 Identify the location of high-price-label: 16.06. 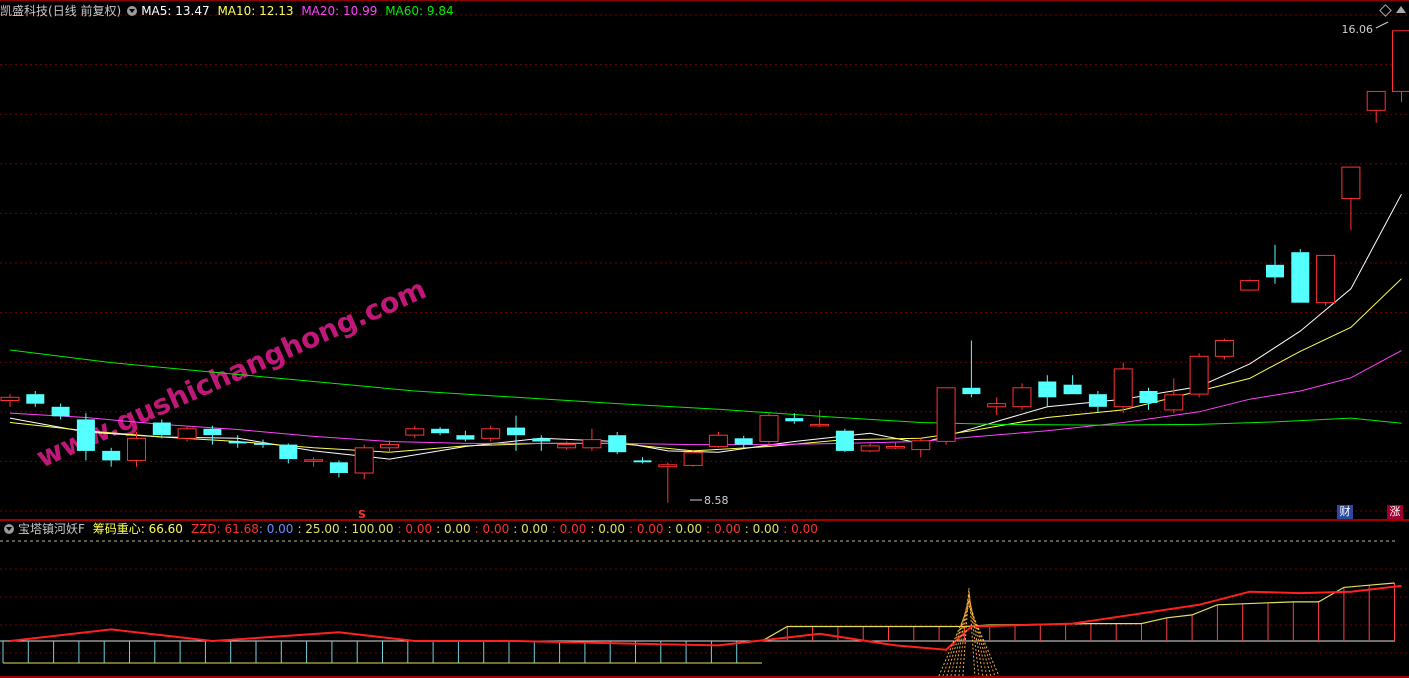
(1358, 29).